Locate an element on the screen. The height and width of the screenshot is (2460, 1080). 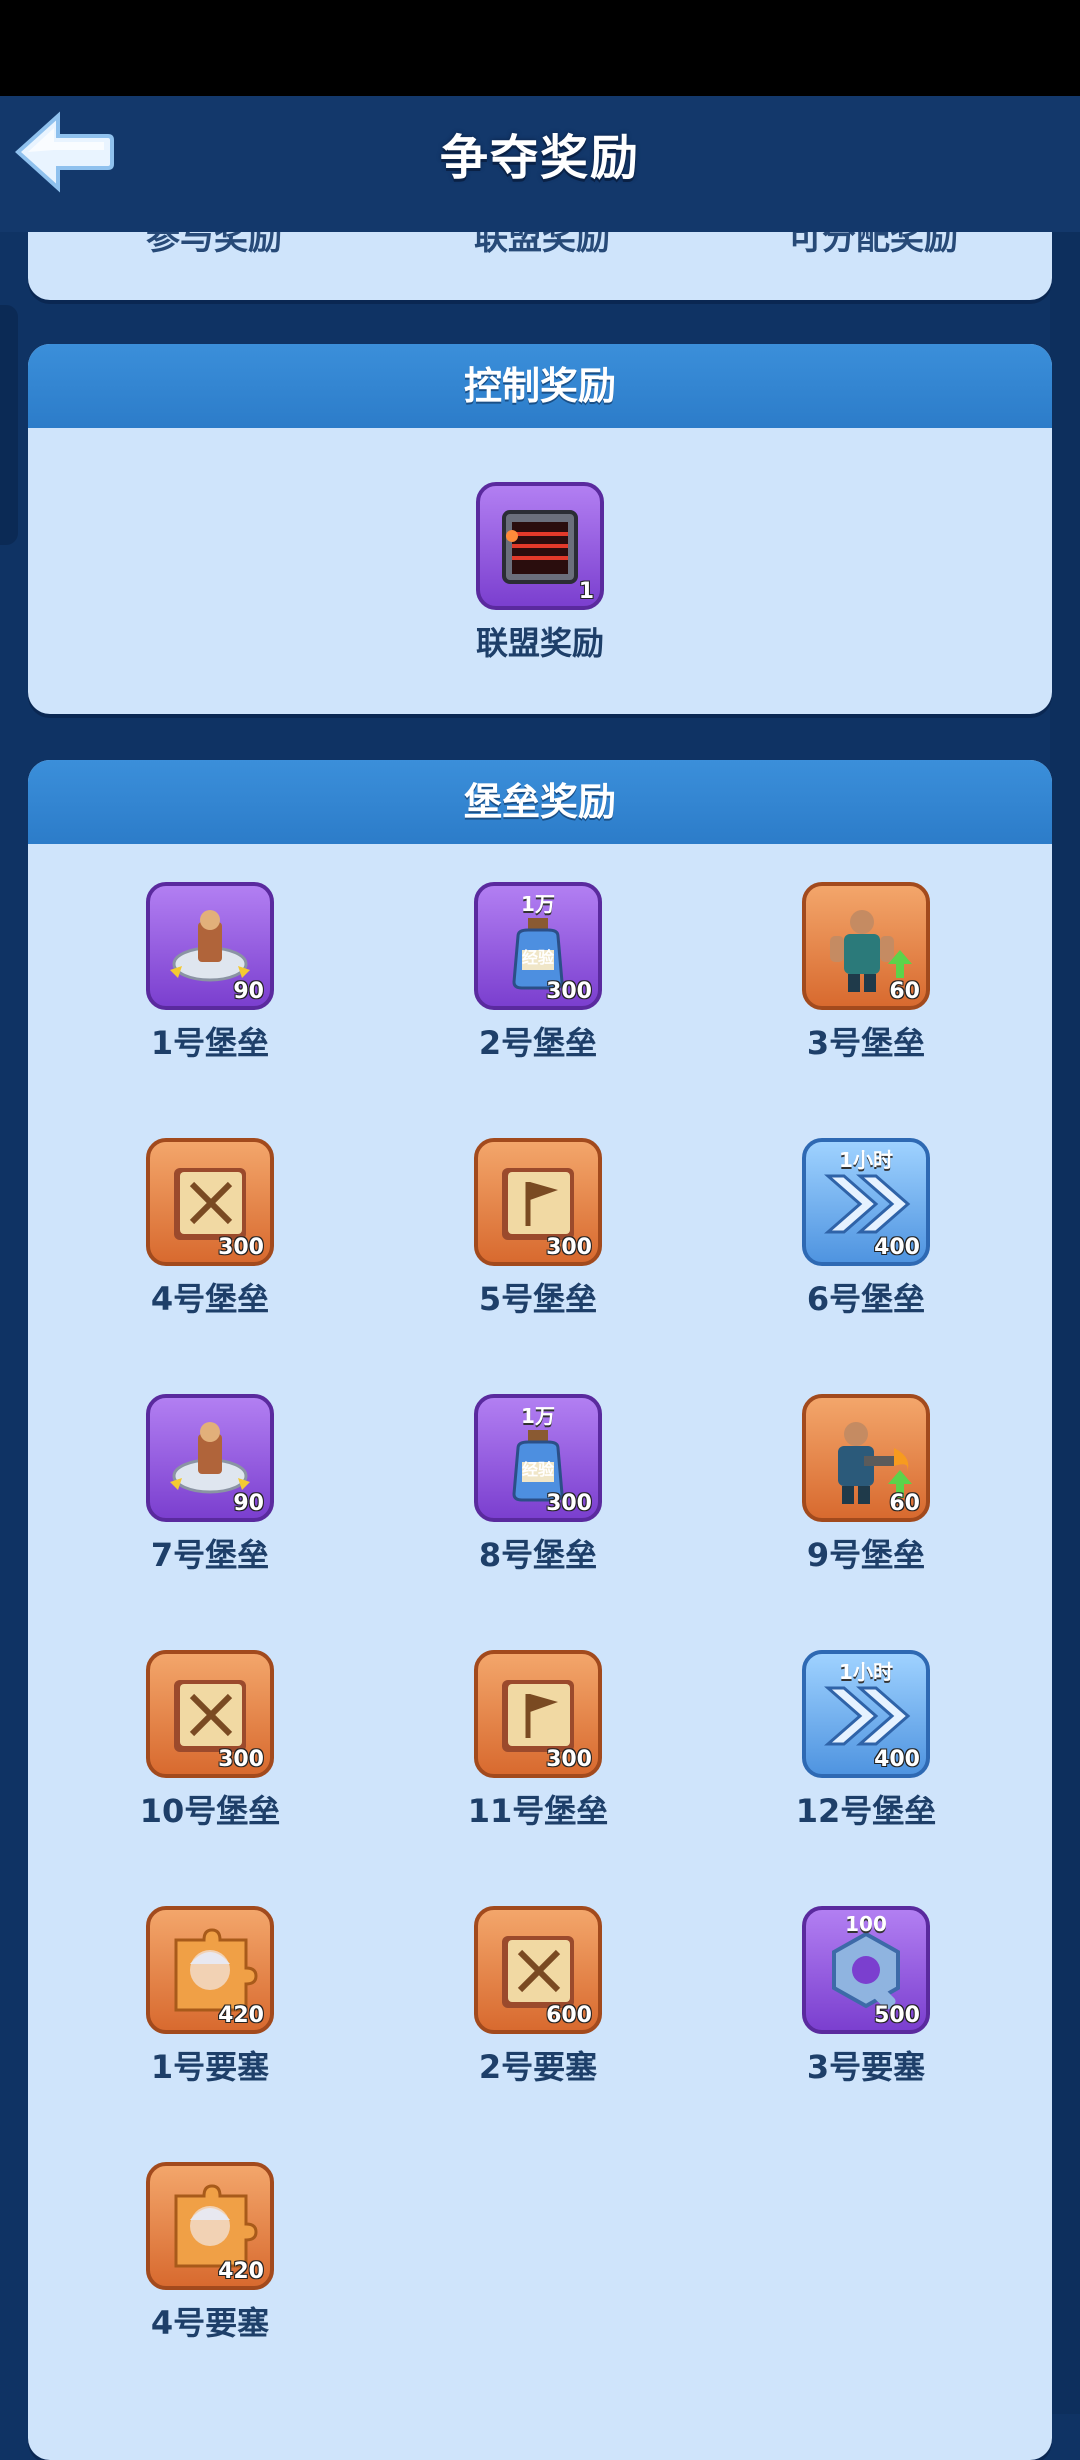
gear-nut-icon: 100 500 is located at coordinates (866, 1970).